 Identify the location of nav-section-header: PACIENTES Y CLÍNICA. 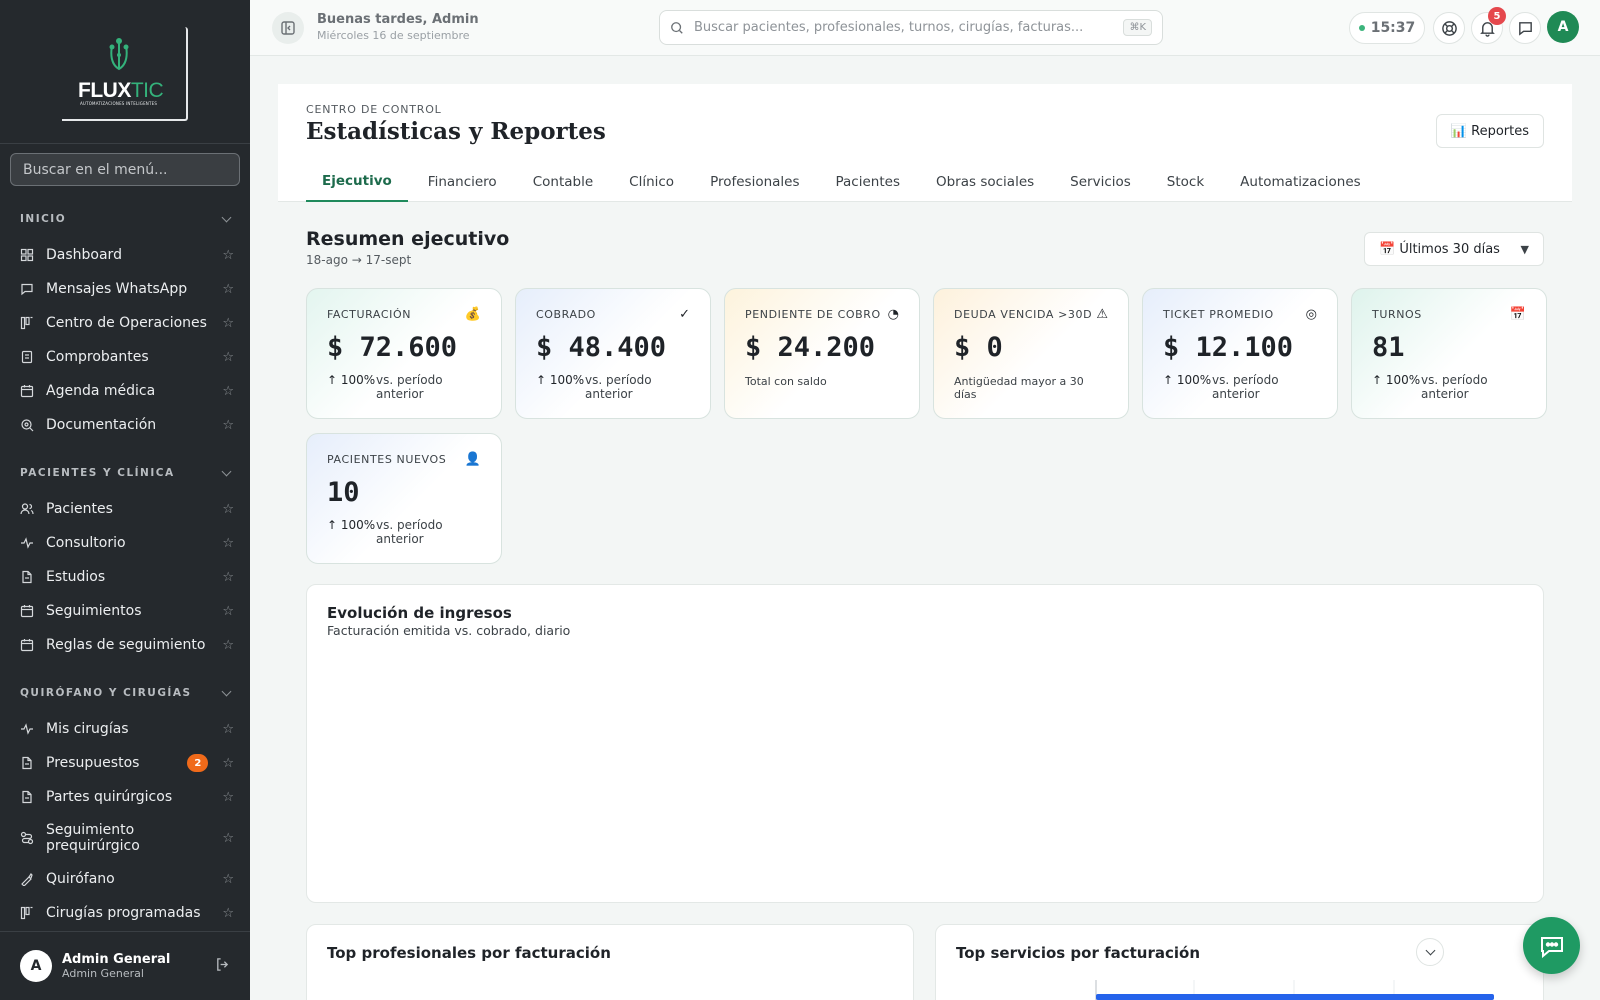
(125, 473).